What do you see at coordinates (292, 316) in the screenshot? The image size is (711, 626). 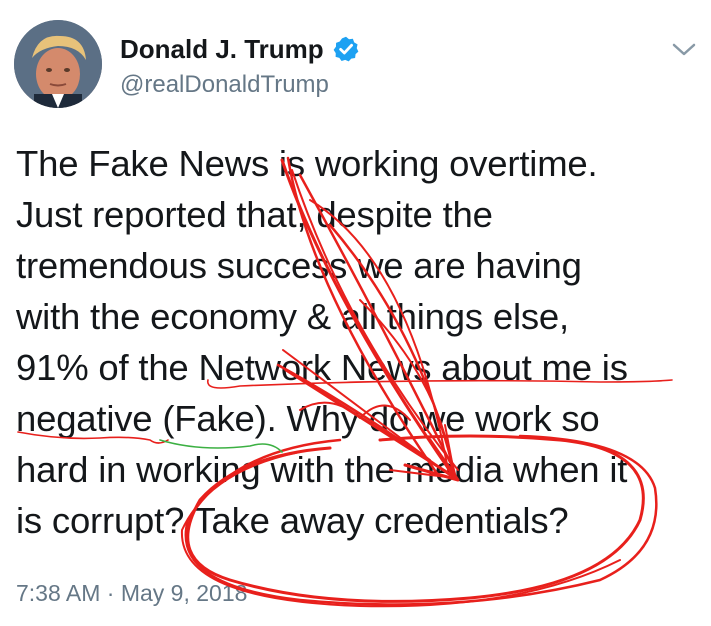 I see `tweet-text-line: with the economy & all things else,` at bounding box center [292, 316].